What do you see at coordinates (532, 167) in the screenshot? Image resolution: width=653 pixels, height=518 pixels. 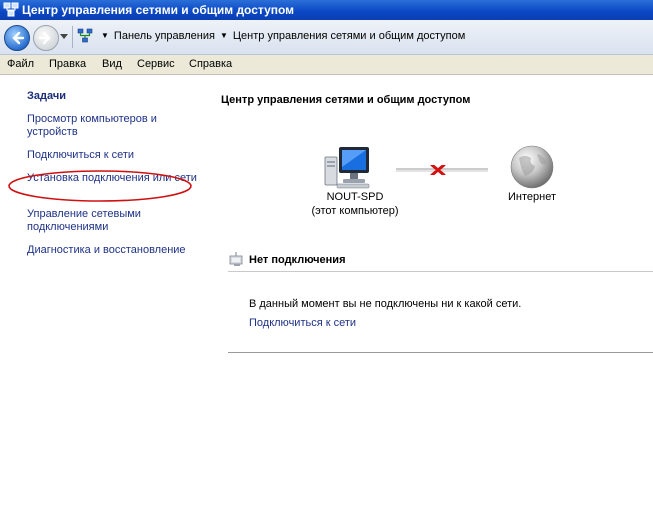 I see `internet-globe-icon` at bounding box center [532, 167].